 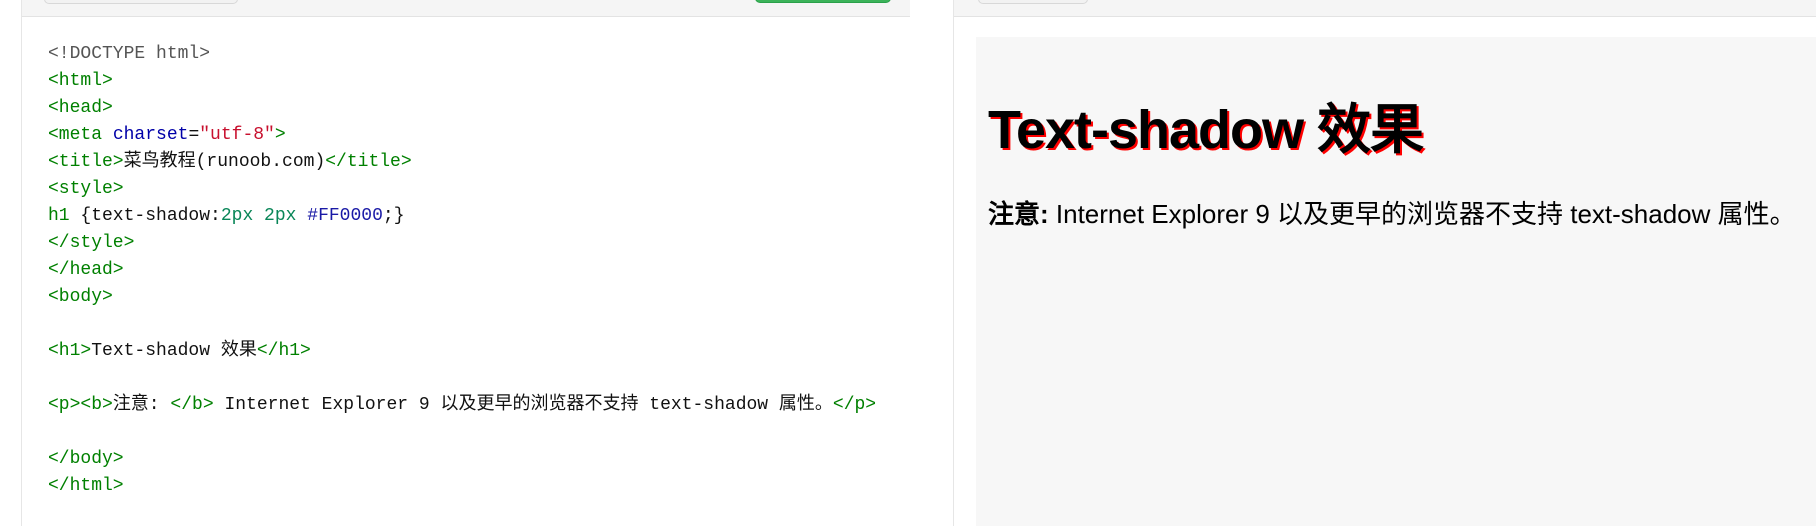 I want to click on preview-heading: Text-shadow 效果, so click(x=1206, y=130).